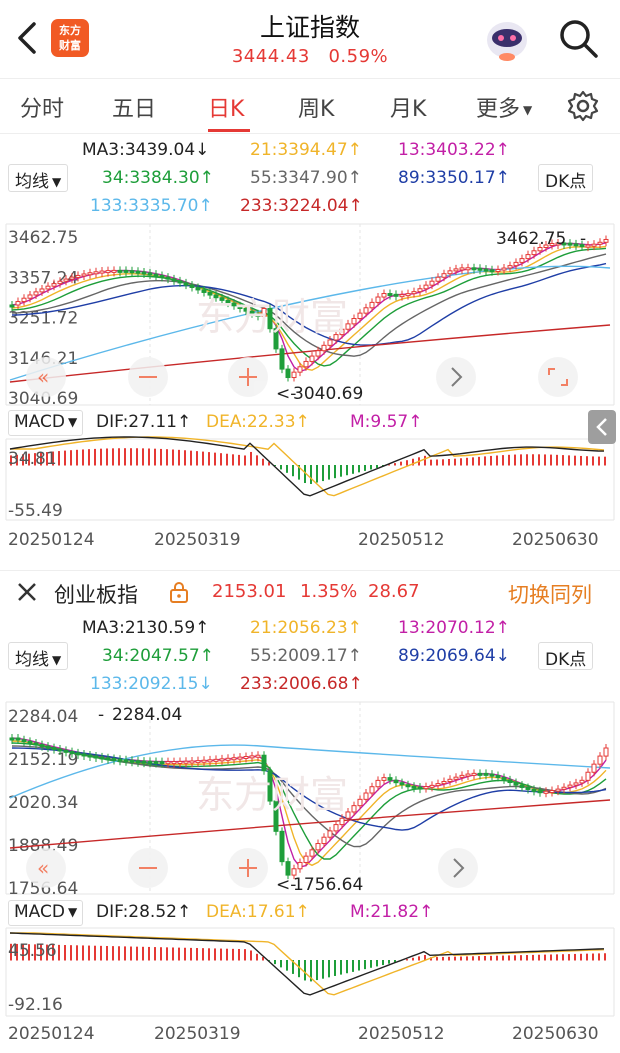 The image size is (620, 1053). What do you see at coordinates (146, 150) in the screenshot?
I see `ma3-value: MA3:3439.04↓` at bounding box center [146, 150].